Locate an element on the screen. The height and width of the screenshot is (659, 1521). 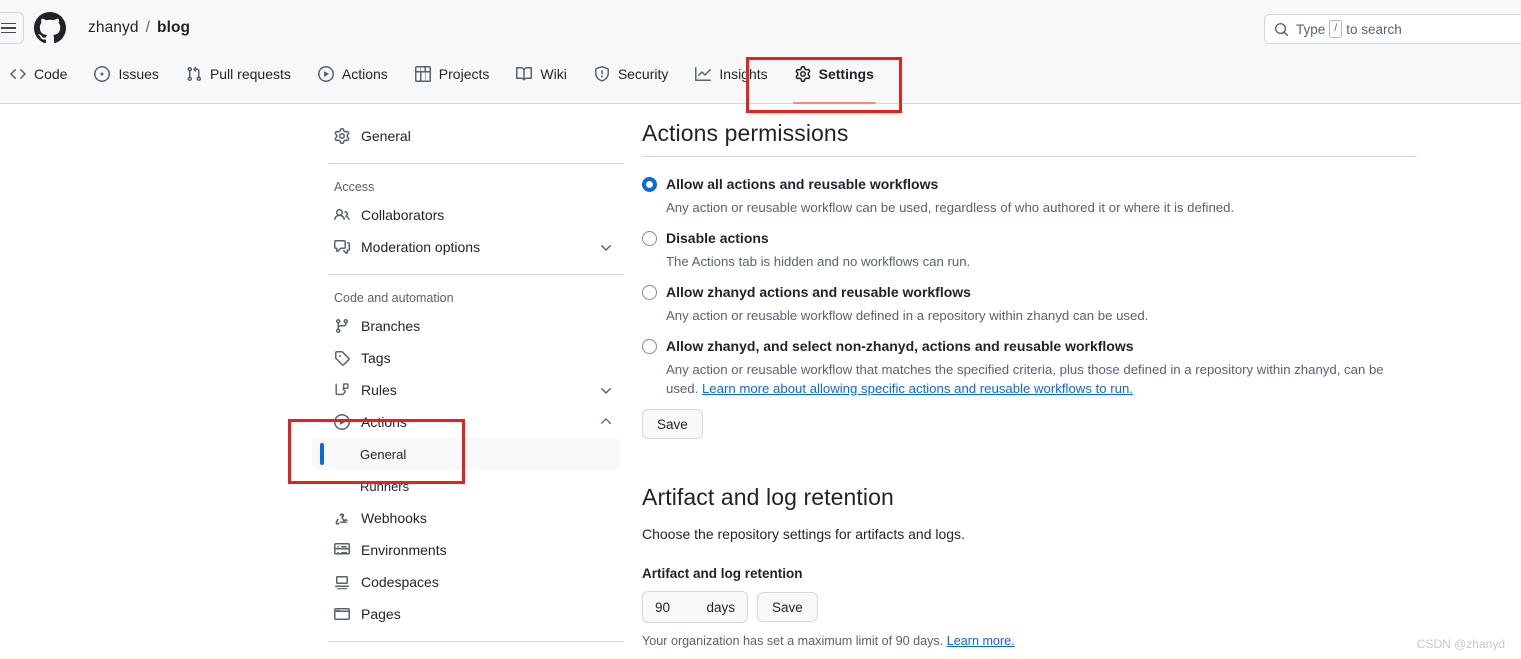
page-header: zhanyd / blog Type / to search is located at coordinates (760, 28).